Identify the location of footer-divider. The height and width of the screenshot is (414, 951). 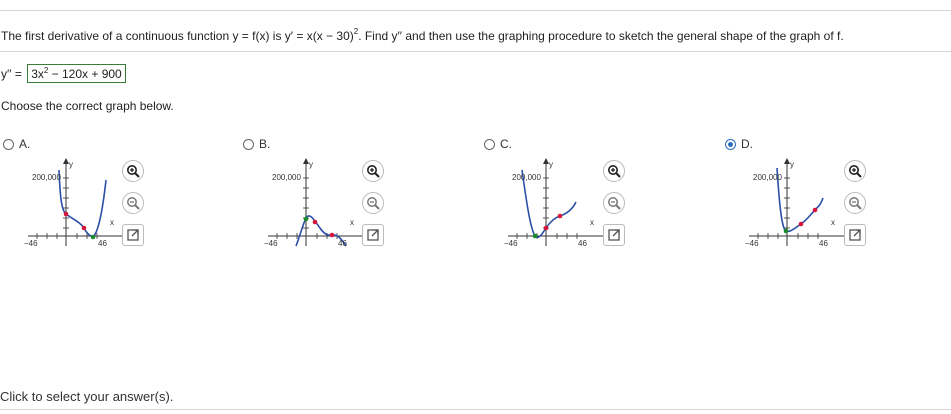
(475, 409).